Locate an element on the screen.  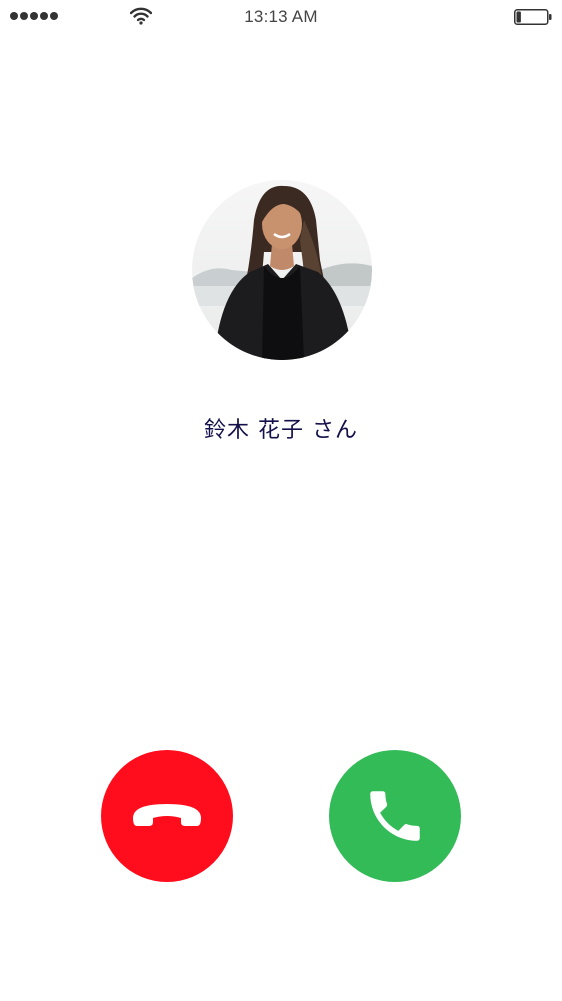
accept-call-button is located at coordinates (395, 816).